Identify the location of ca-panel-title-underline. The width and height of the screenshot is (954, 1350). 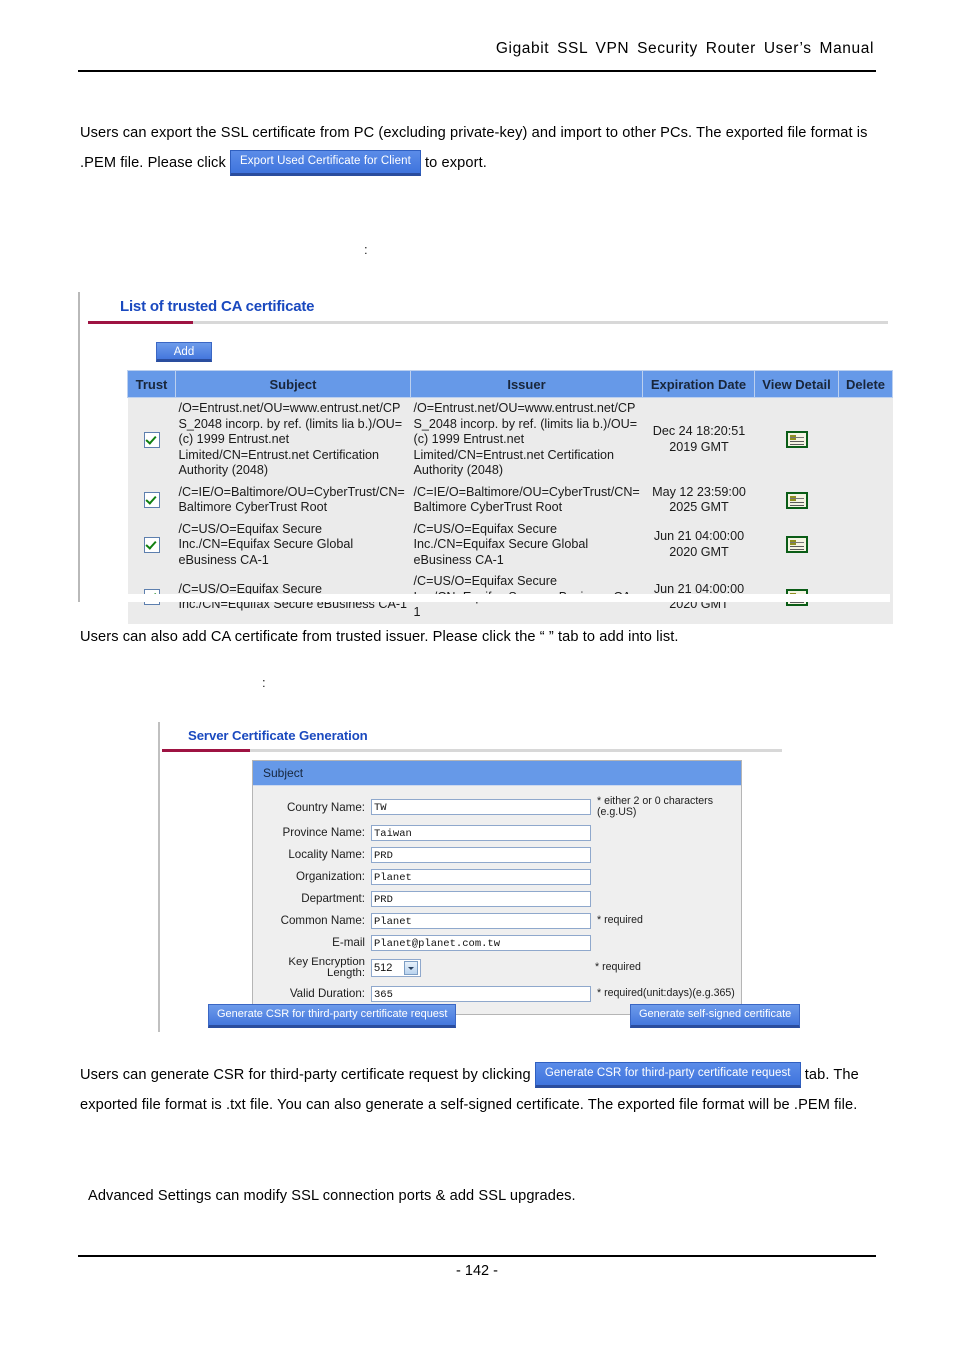
(488, 322).